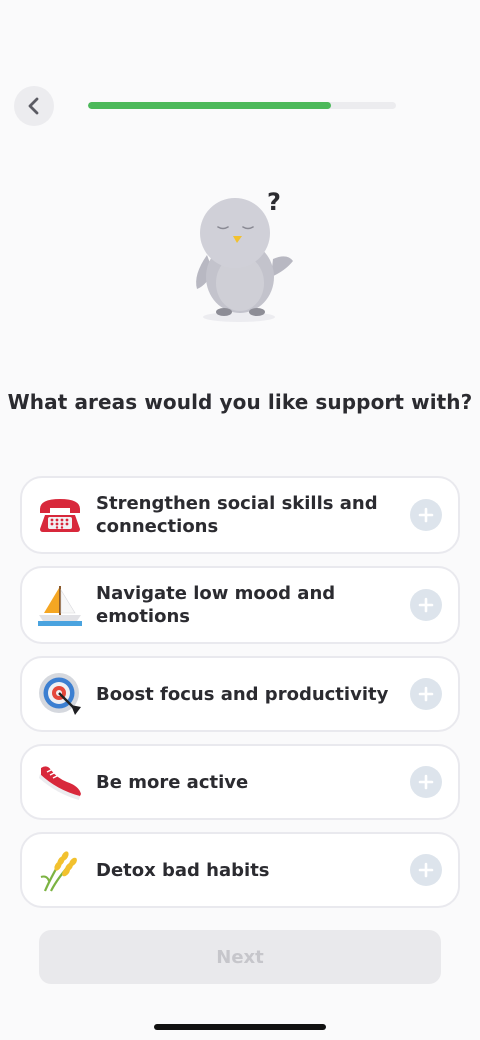 This screenshot has height=1040, width=480. I want to click on option-label: Boost focus and productivity, so click(242, 694).